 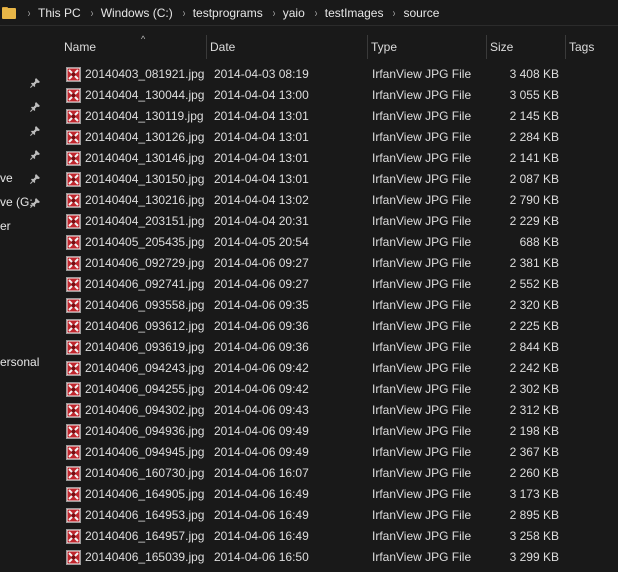 I want to click on breadcrumb-item: yaio, so click(x=294, y=13).